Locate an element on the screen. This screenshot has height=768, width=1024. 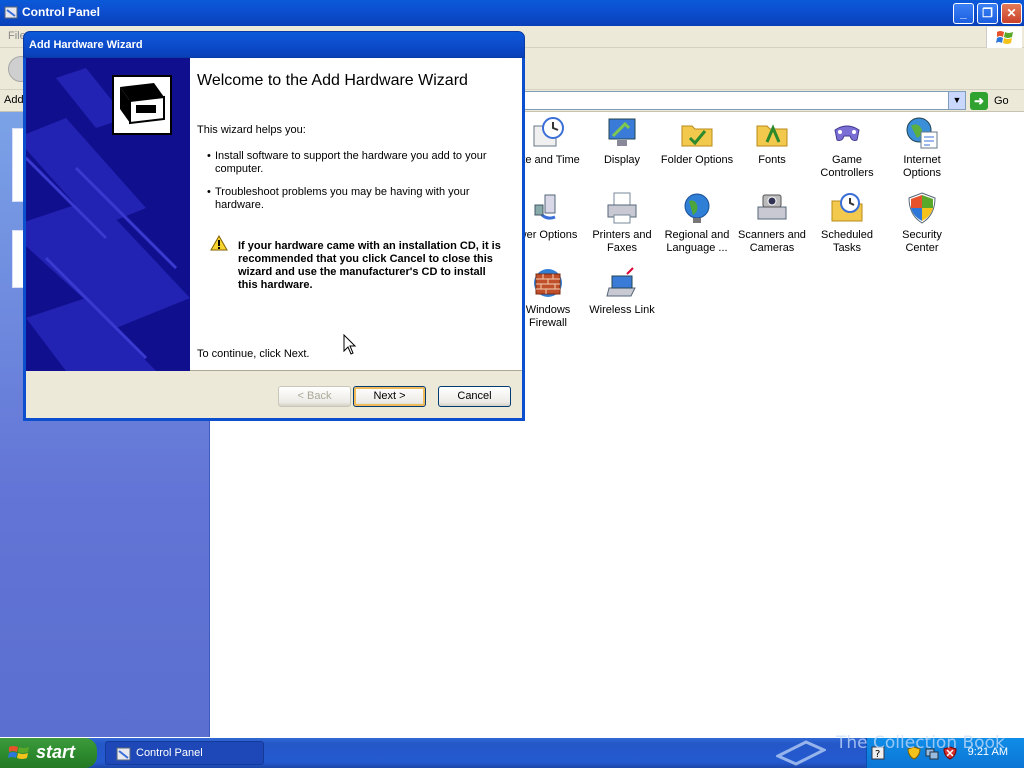
watermark-text: The Collection Book is located at coordinates (920, 743).